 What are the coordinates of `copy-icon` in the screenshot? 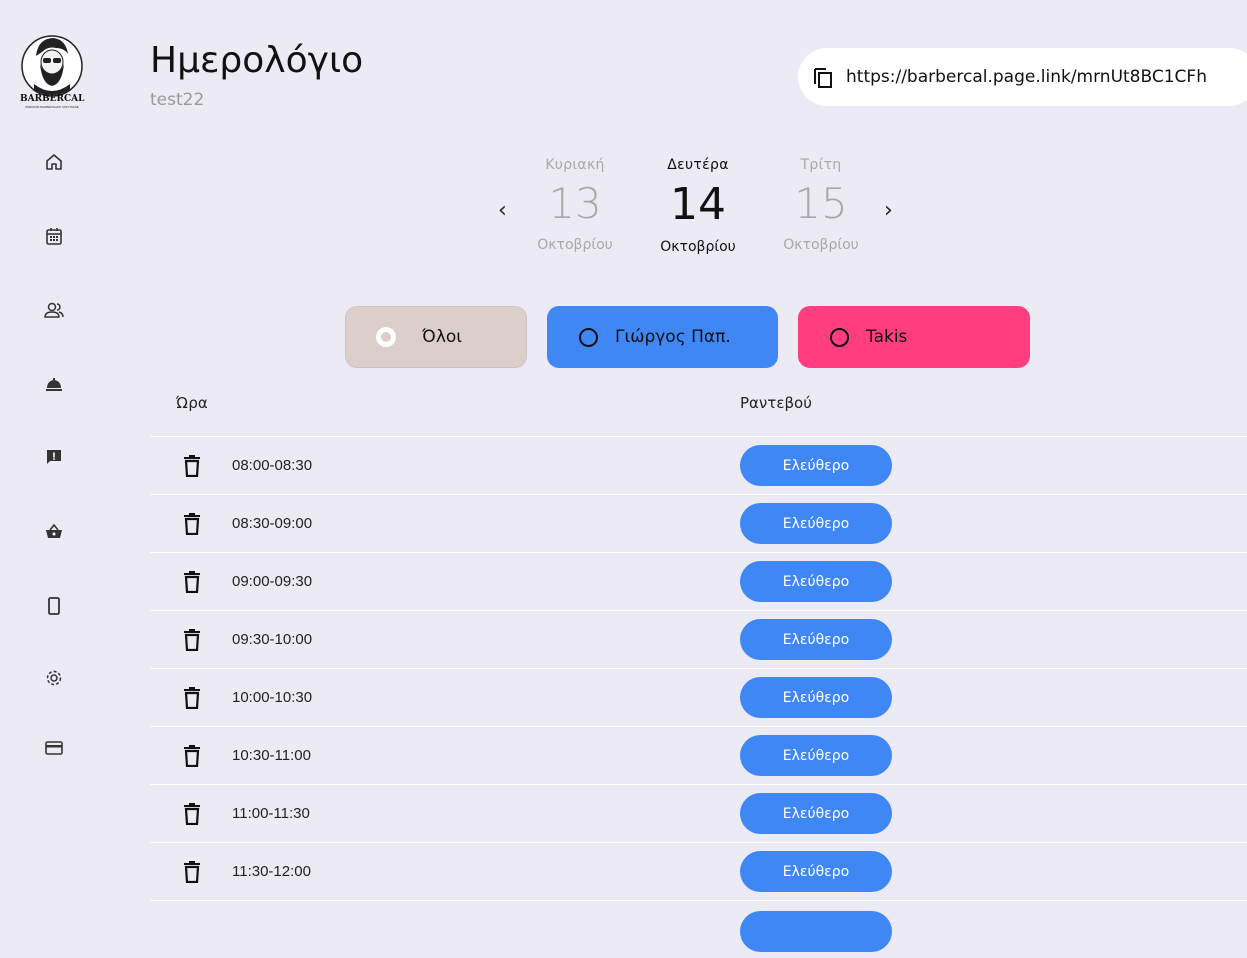 It's located at (823, 77).